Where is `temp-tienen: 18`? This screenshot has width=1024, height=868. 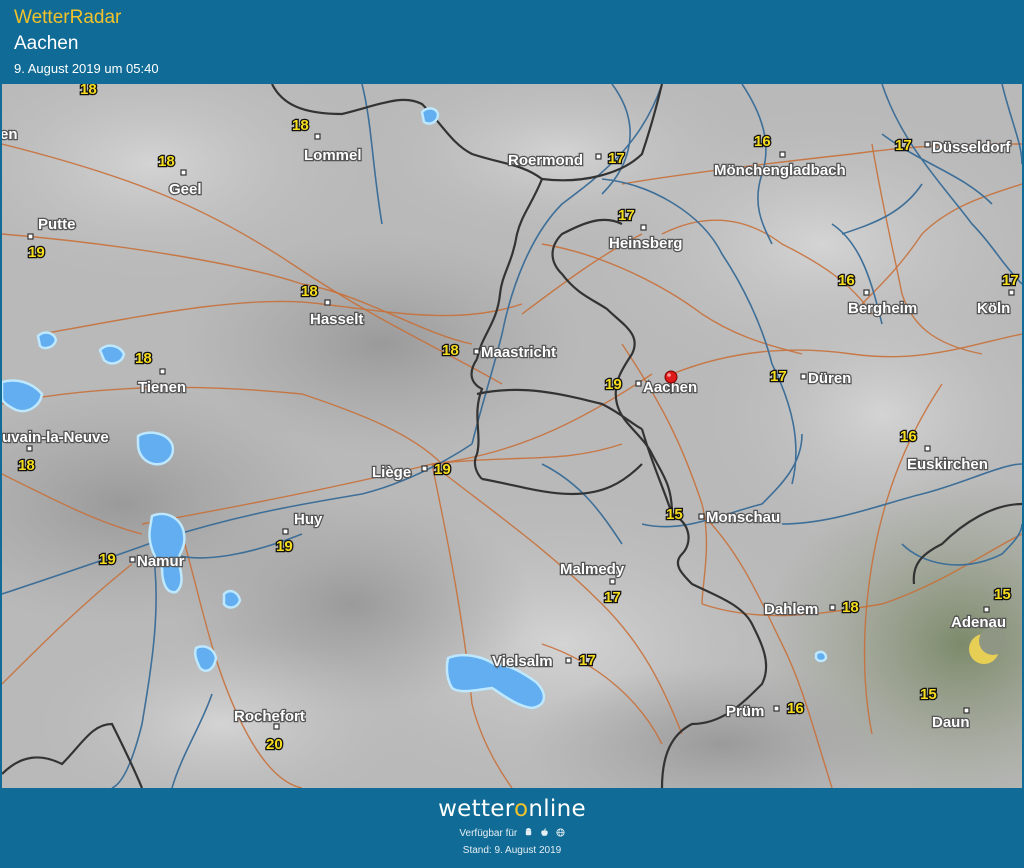
temp-tienen: 18 is located at coordinates (143, 358).